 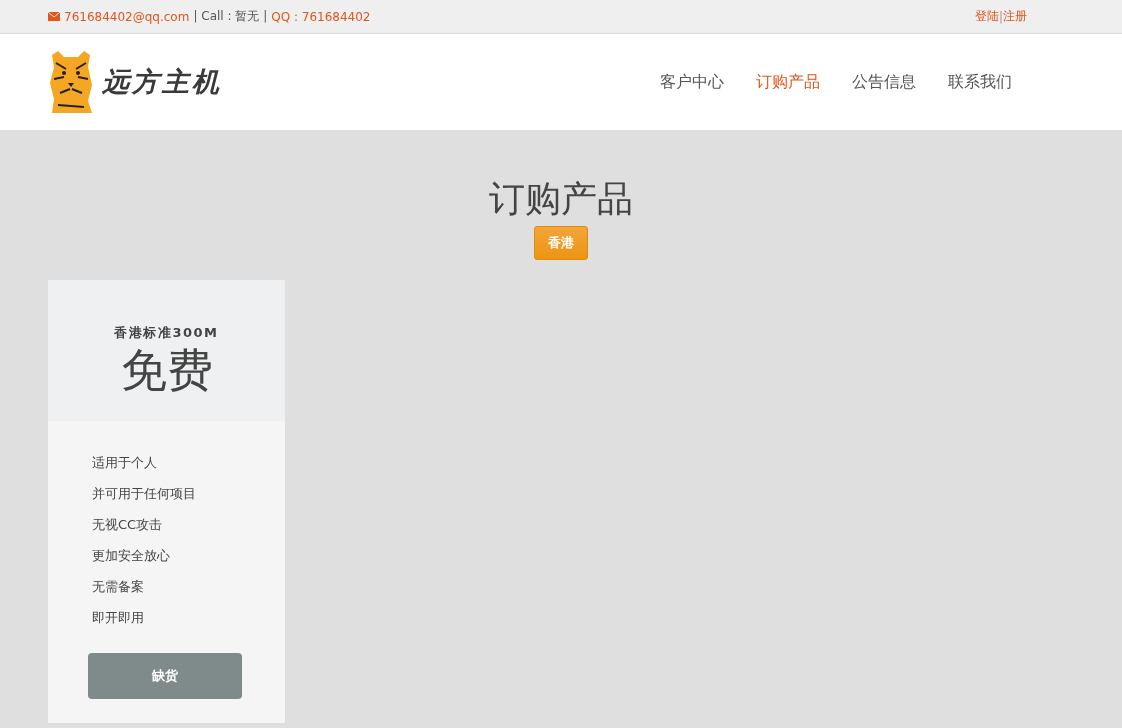 What do you see at coordinates (561, 243) in the screenshot?
I see `region-tab: 香港` at bounding box center [561, 243].